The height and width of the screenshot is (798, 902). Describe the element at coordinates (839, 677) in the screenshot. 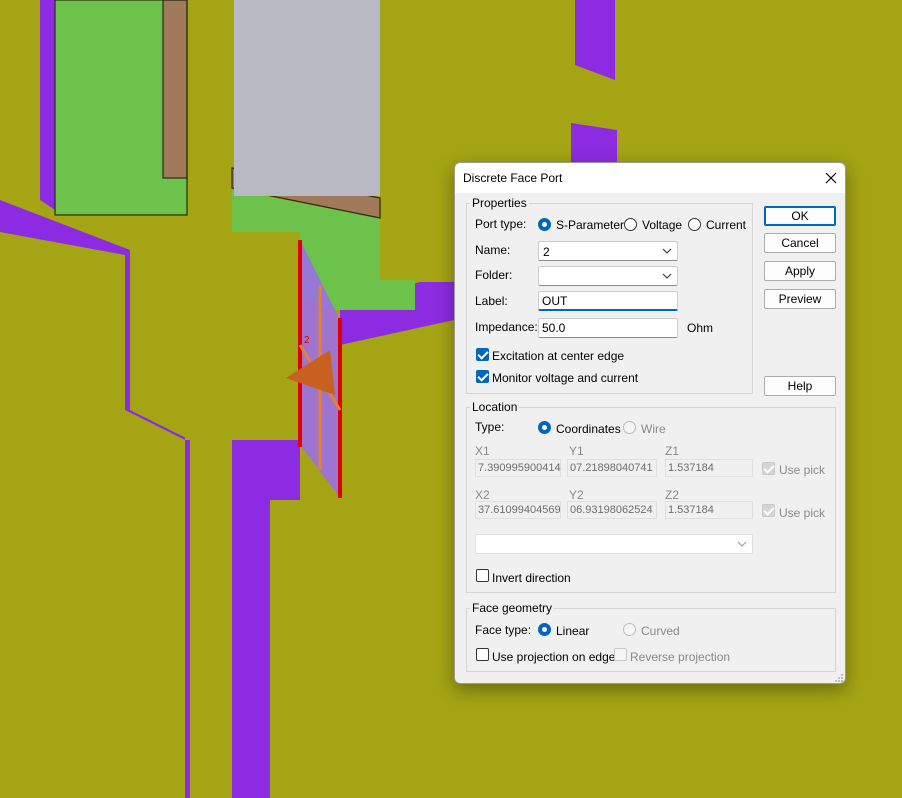

I see `resize-grip-icon` at that location.